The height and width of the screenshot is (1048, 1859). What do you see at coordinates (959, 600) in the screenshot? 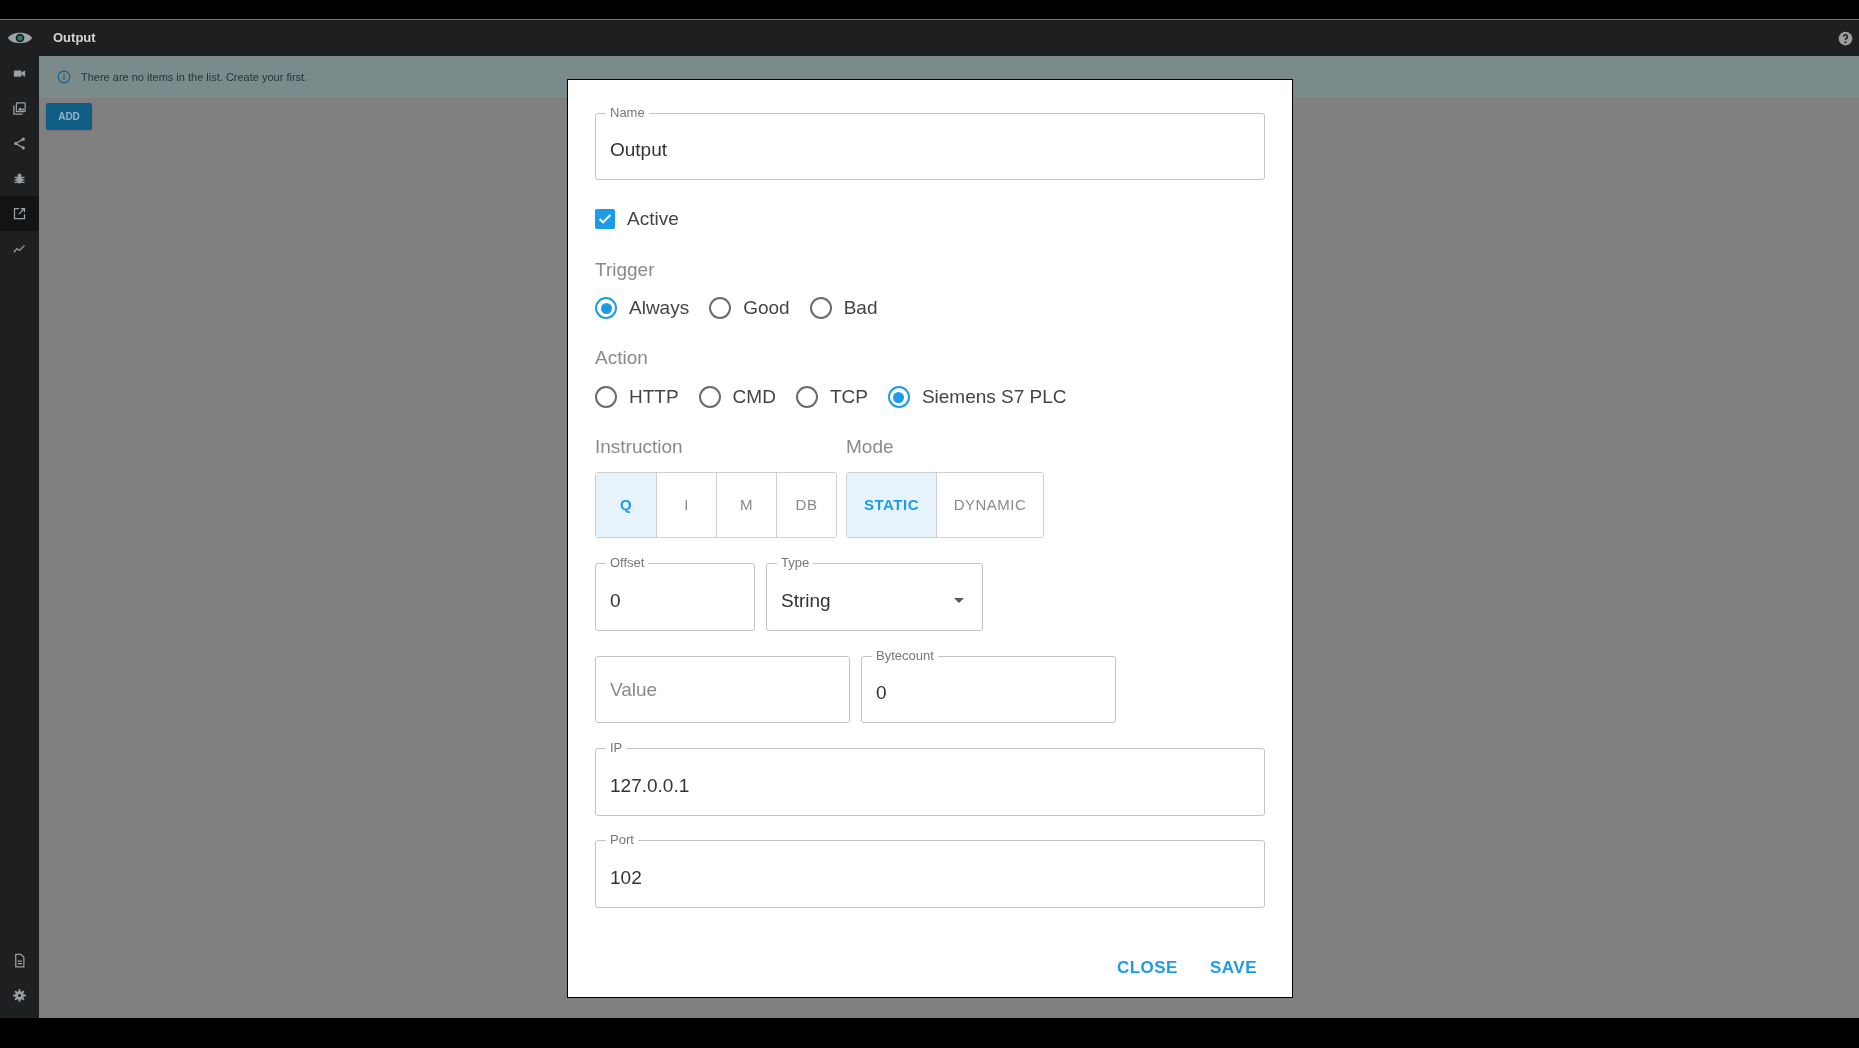
I see `dropdown-caret-icon` at bounding box center [959, 600].